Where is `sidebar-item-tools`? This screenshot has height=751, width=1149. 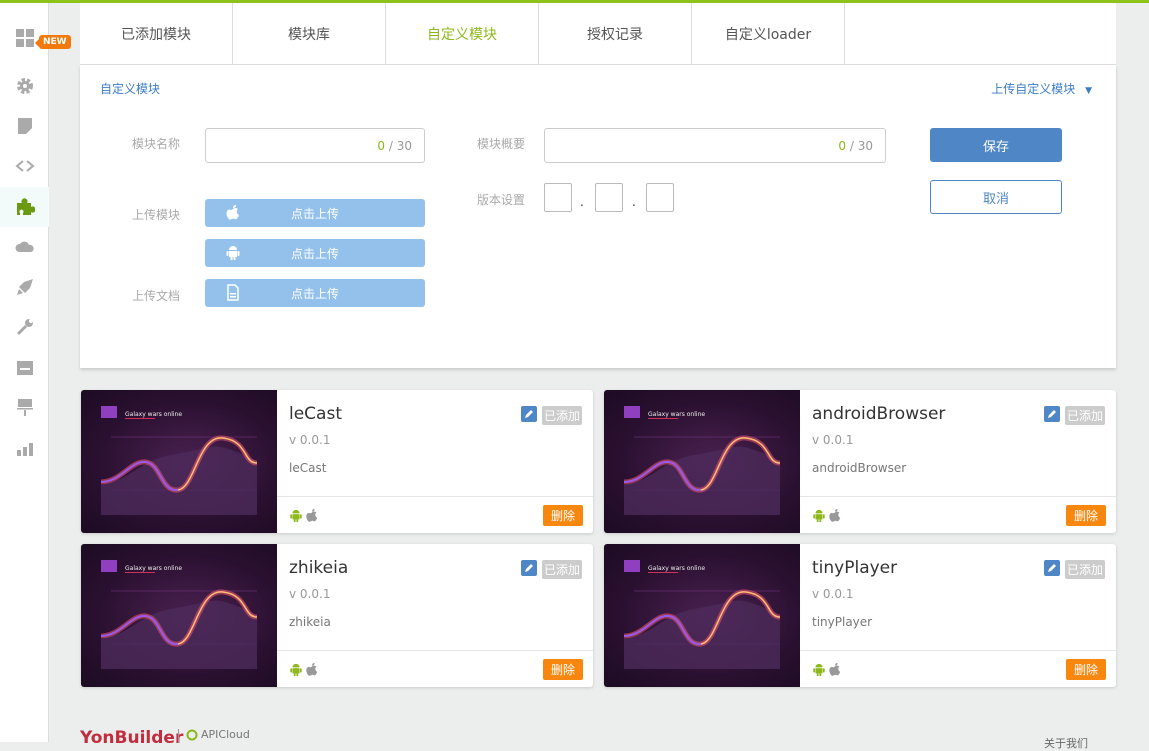 sidebar-item-tools is located at coordinates (24, 327).